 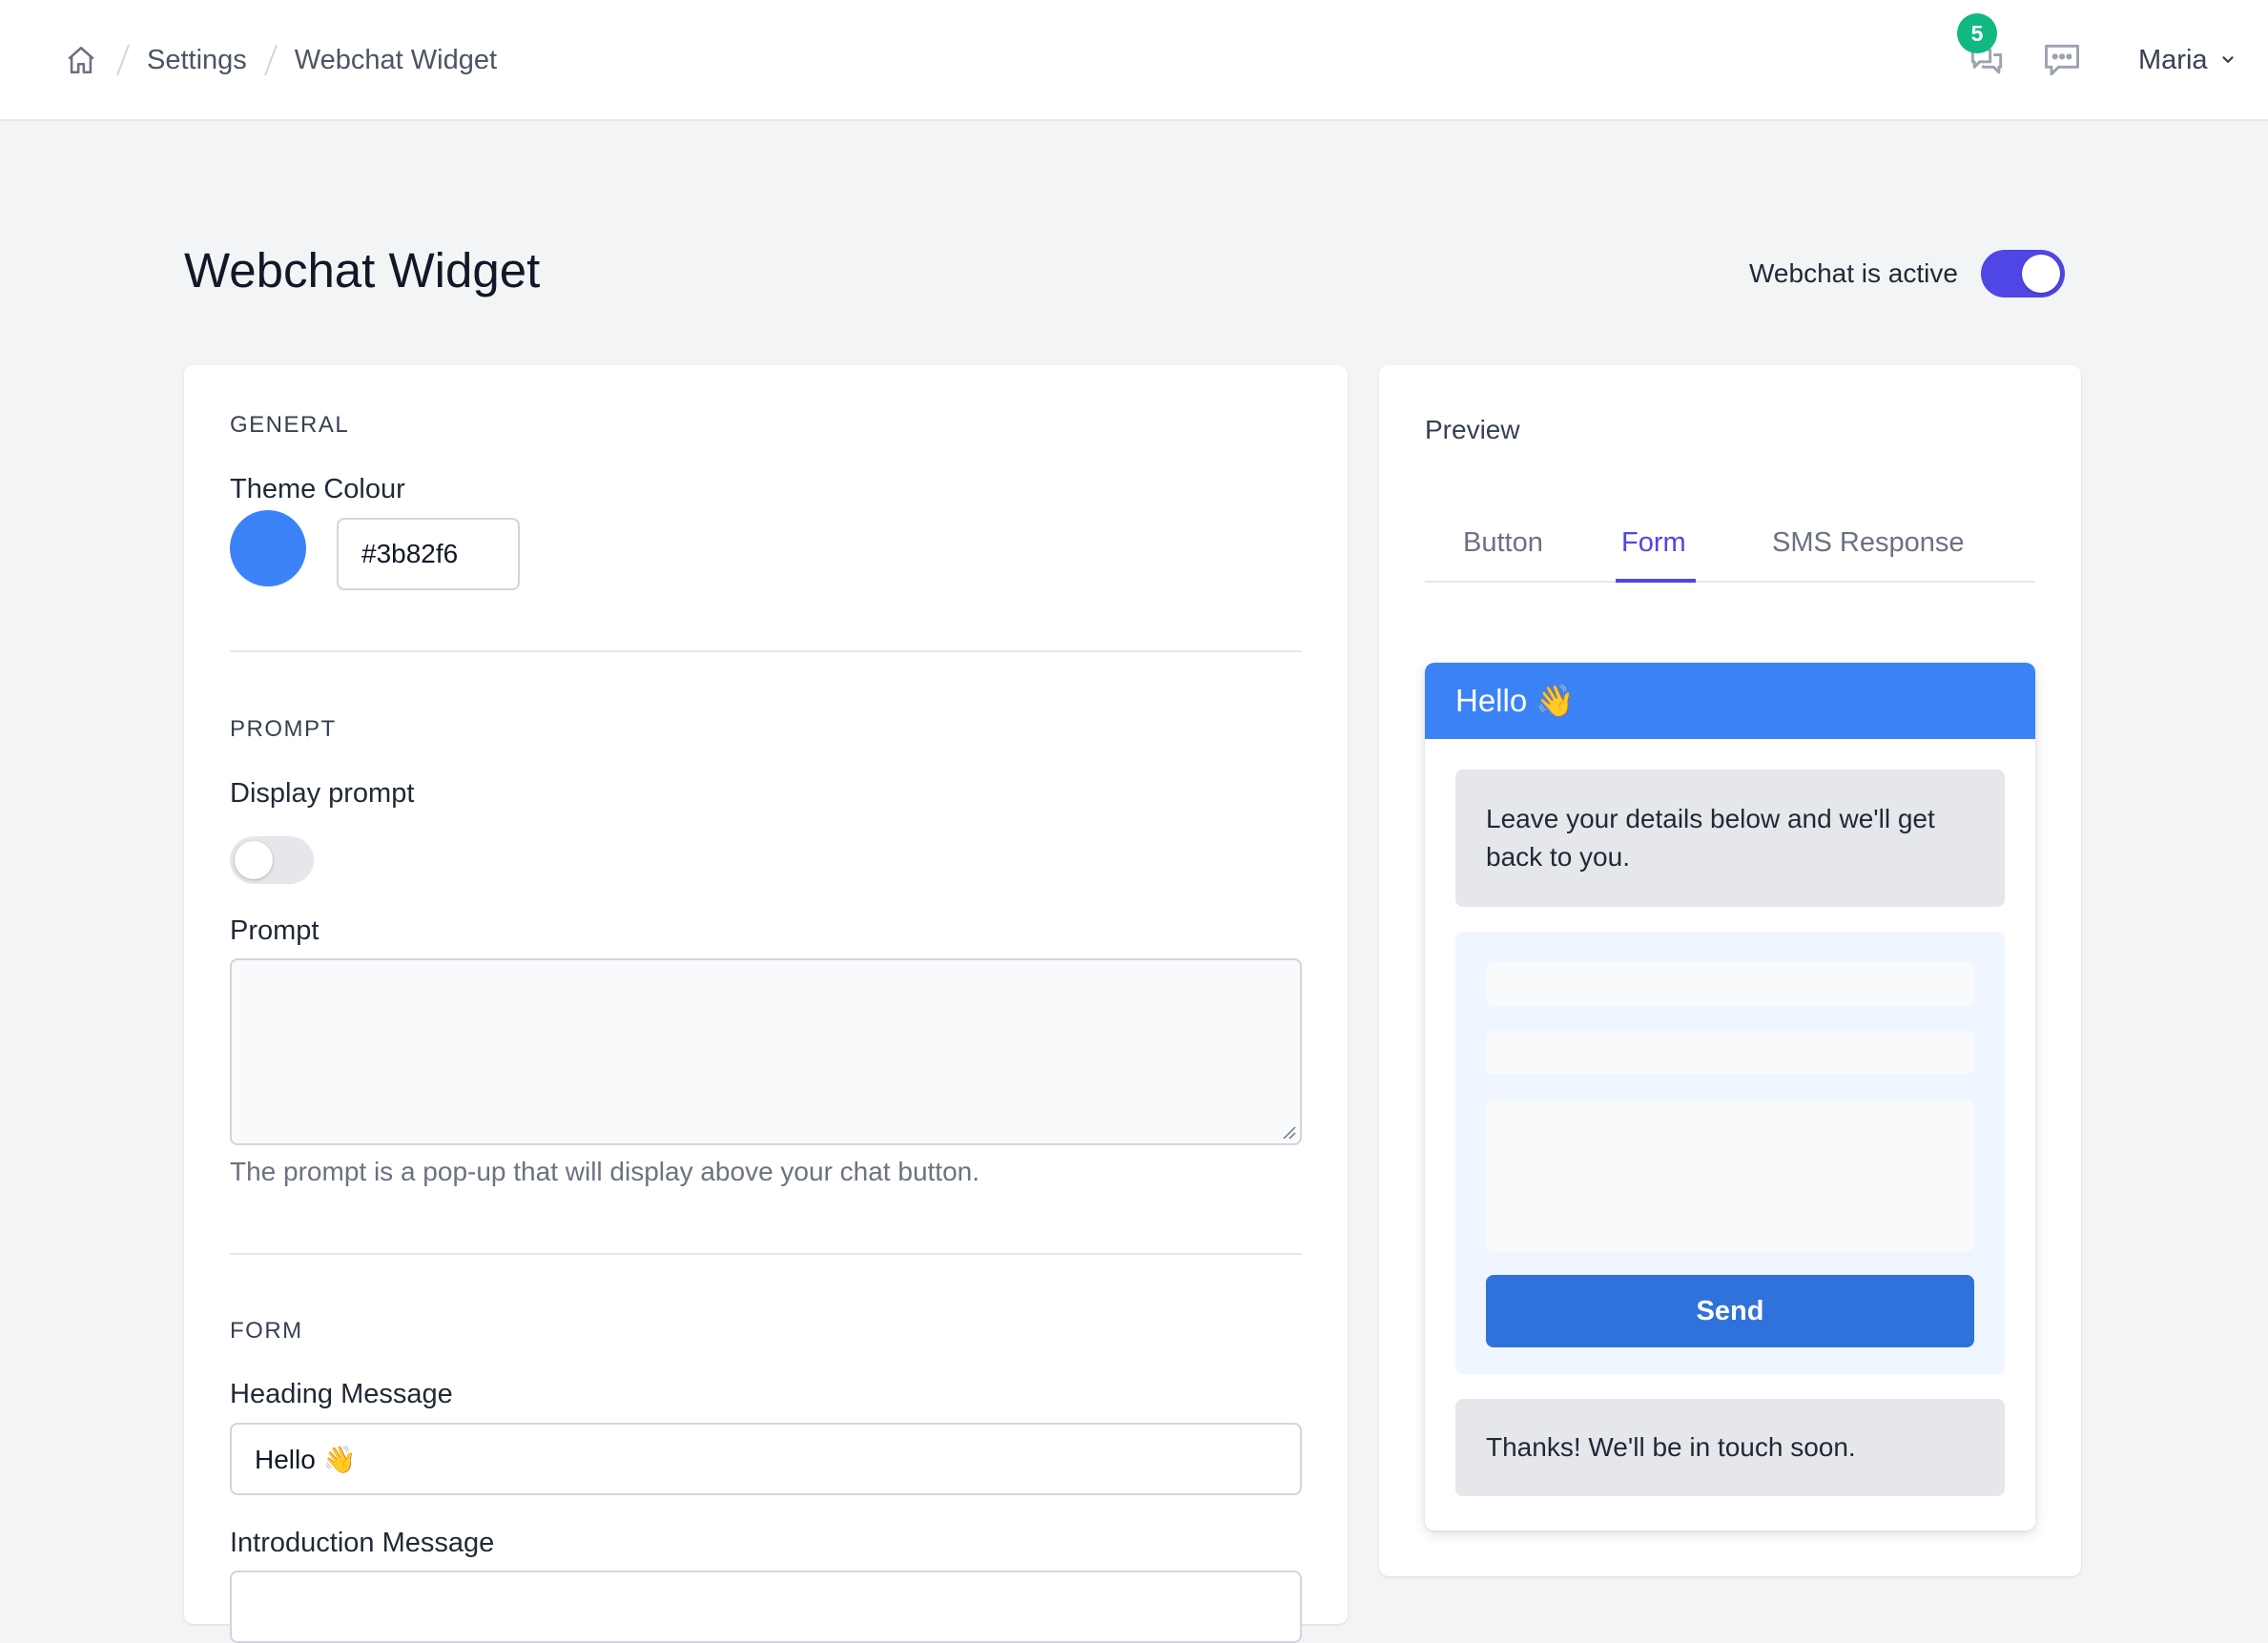 I want to click on display-prompt-label: Display prompt, so click(x=322, y=793).